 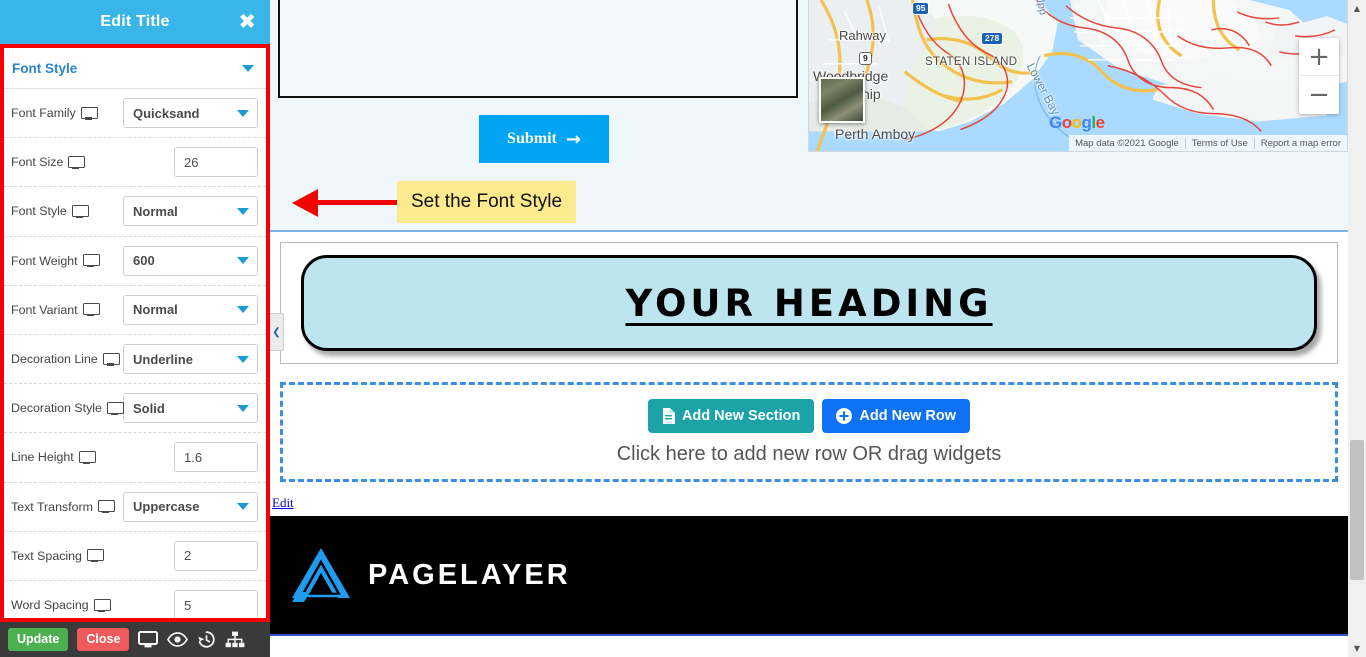 What do you see at coordinates (809, 505) in the screenshot?
I see `edit-link-row: Edit` at bounding box center [809, 505].